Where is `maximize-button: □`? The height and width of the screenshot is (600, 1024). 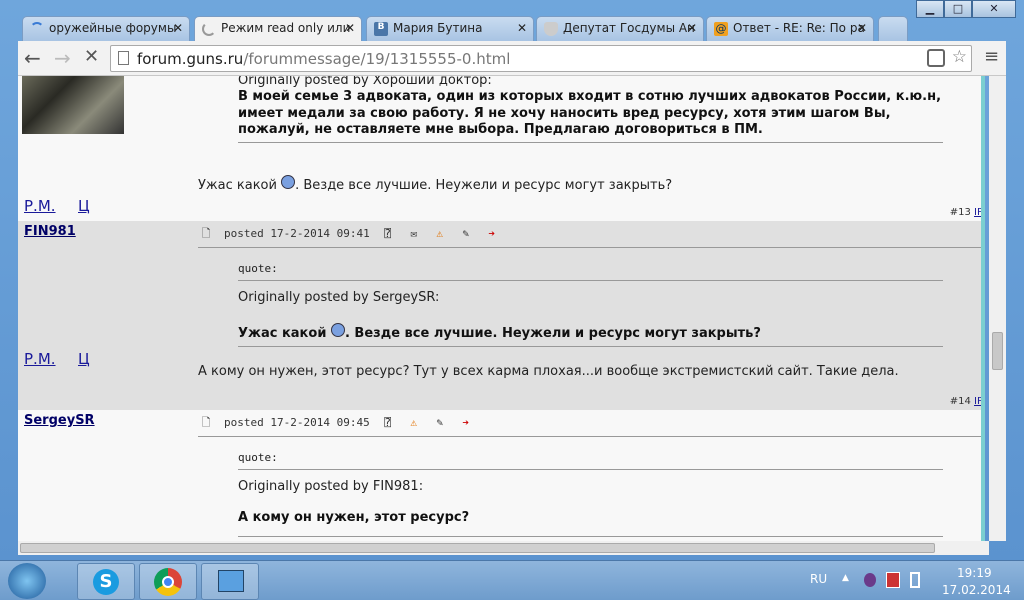 maximize-button: □ is located at coordinates (958, 9).